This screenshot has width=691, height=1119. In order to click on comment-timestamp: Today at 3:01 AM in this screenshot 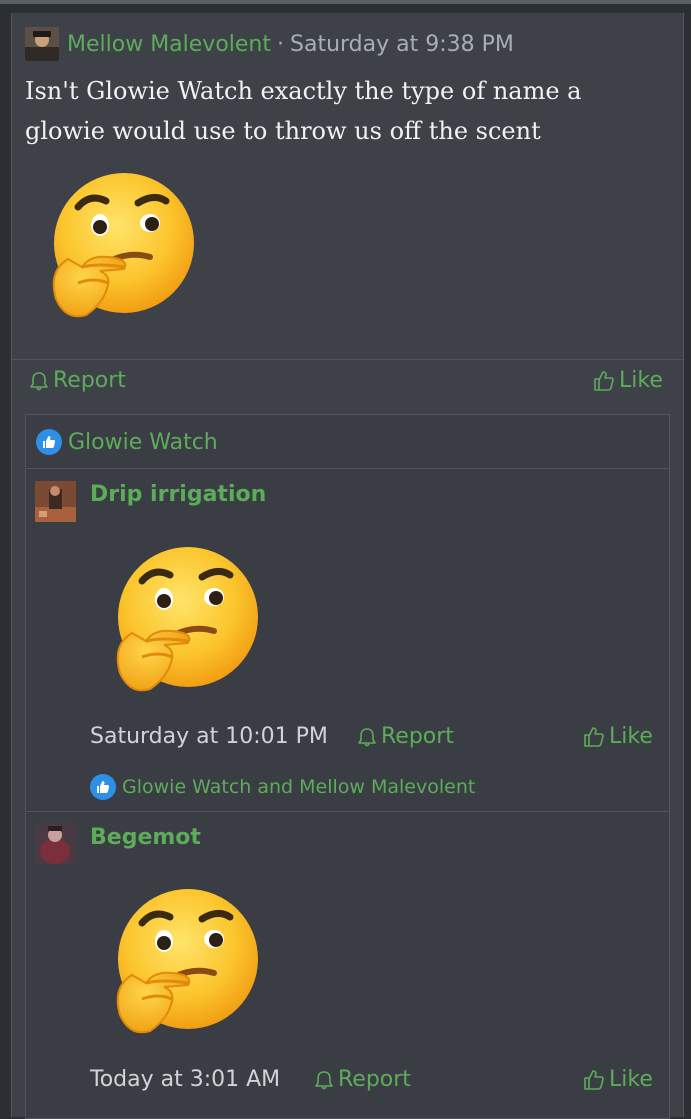, I will do `click(185, 1079)`.